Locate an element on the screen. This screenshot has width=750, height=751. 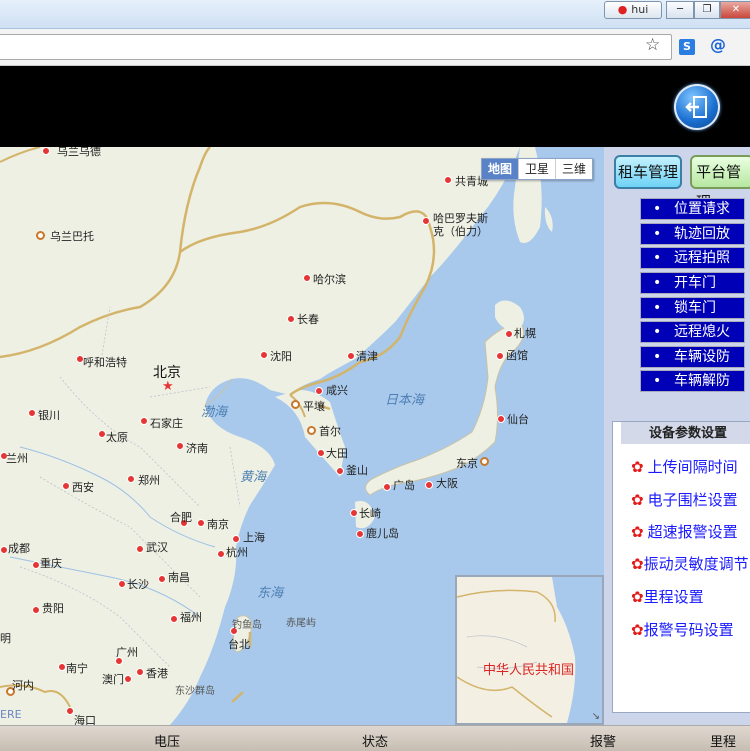
city-label: 武汉 is located at coordinates (157, 547).